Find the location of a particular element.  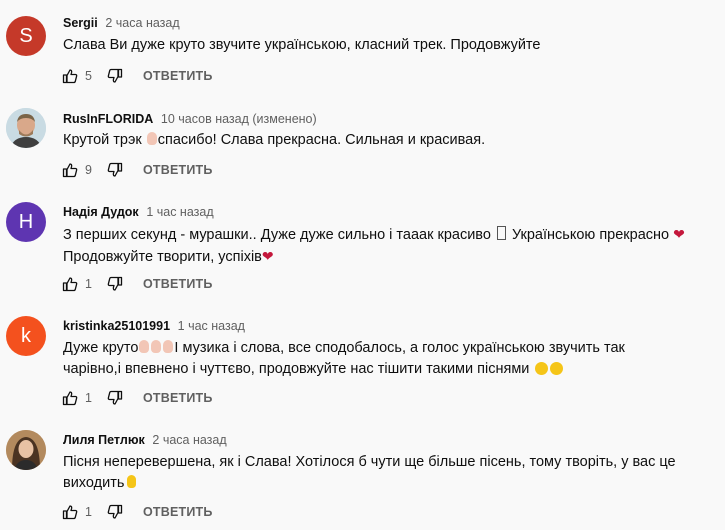

smiling-face-emoji-icon is located at coordinates (542, 368).